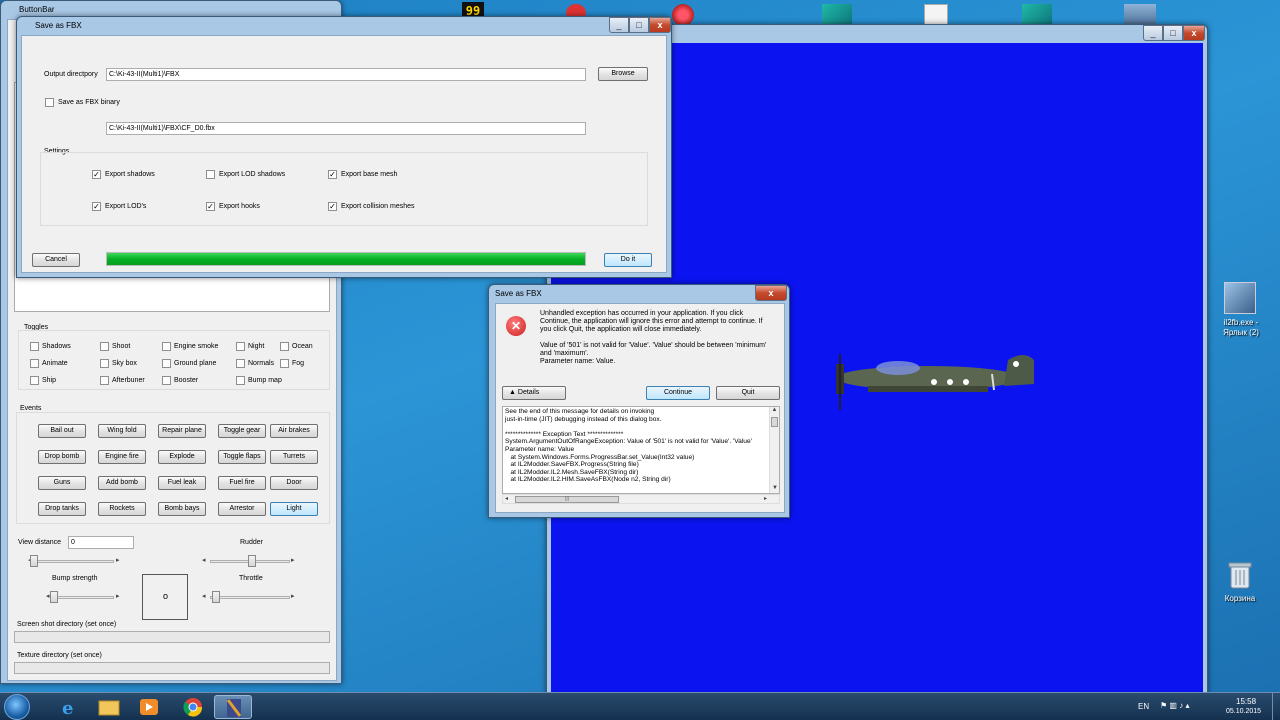 This screenshot has width=1280, height=720. What do you see at coordinates (122, 509) in the screenshot?
I see `event-button: Rockets` at bounding box center [122, 509].